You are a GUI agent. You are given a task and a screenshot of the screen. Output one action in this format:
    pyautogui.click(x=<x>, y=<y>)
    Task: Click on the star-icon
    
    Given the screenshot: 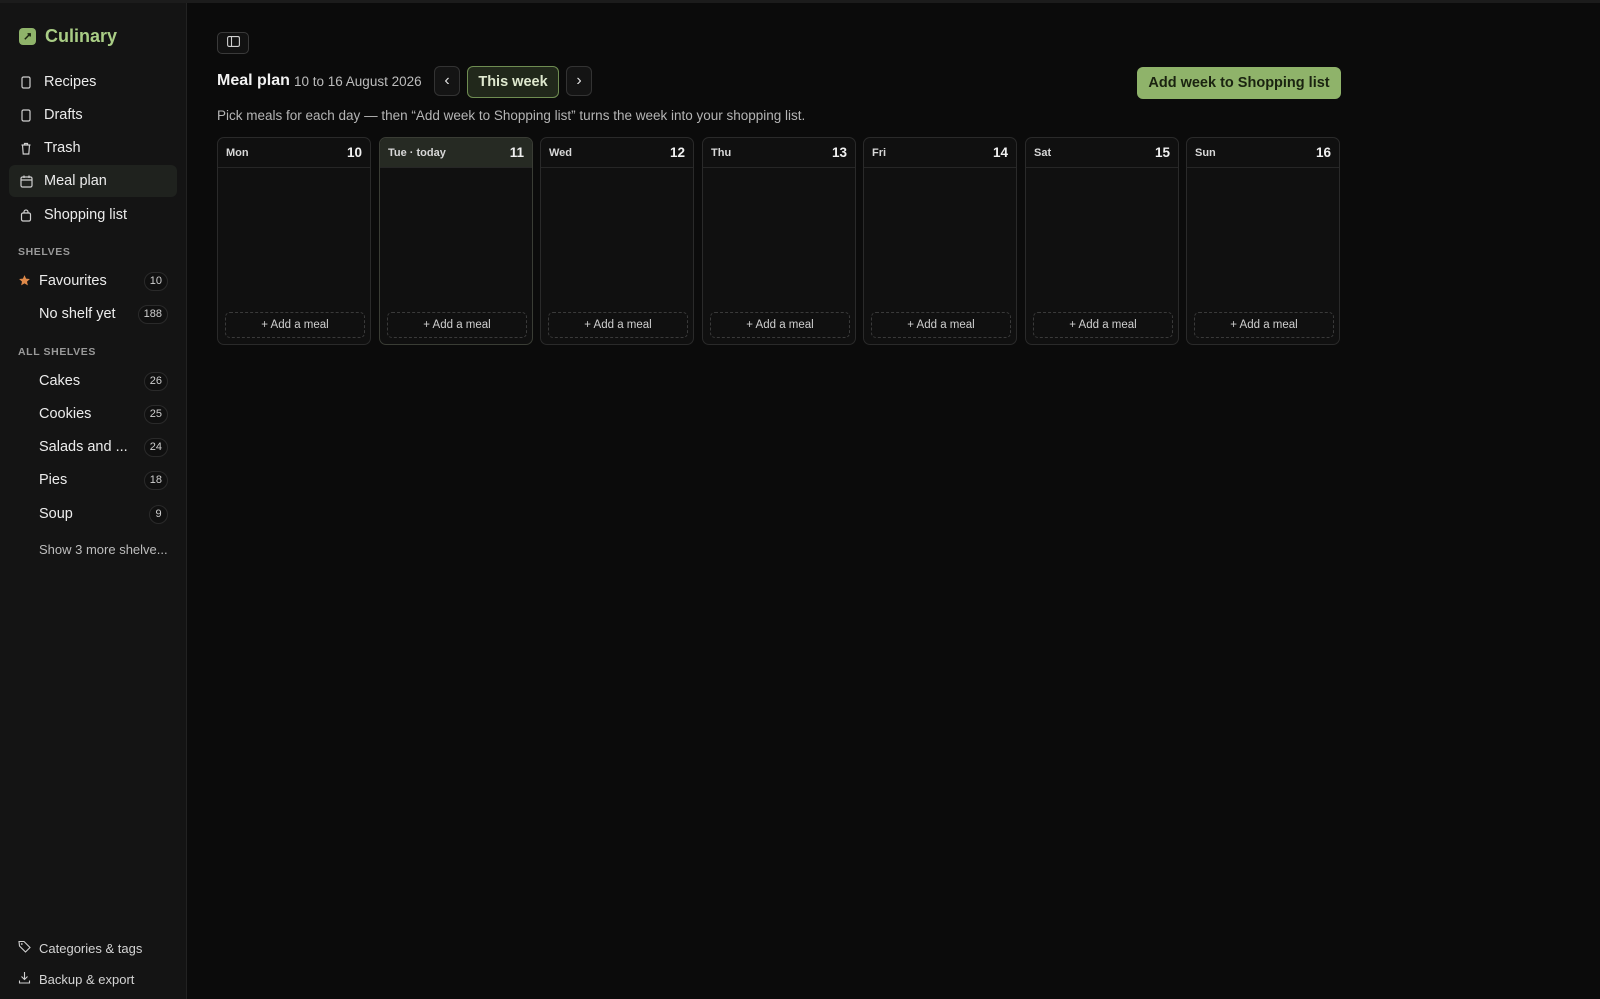 What is the action you would take?
    pyautogui.click(x=24, y=282)
    